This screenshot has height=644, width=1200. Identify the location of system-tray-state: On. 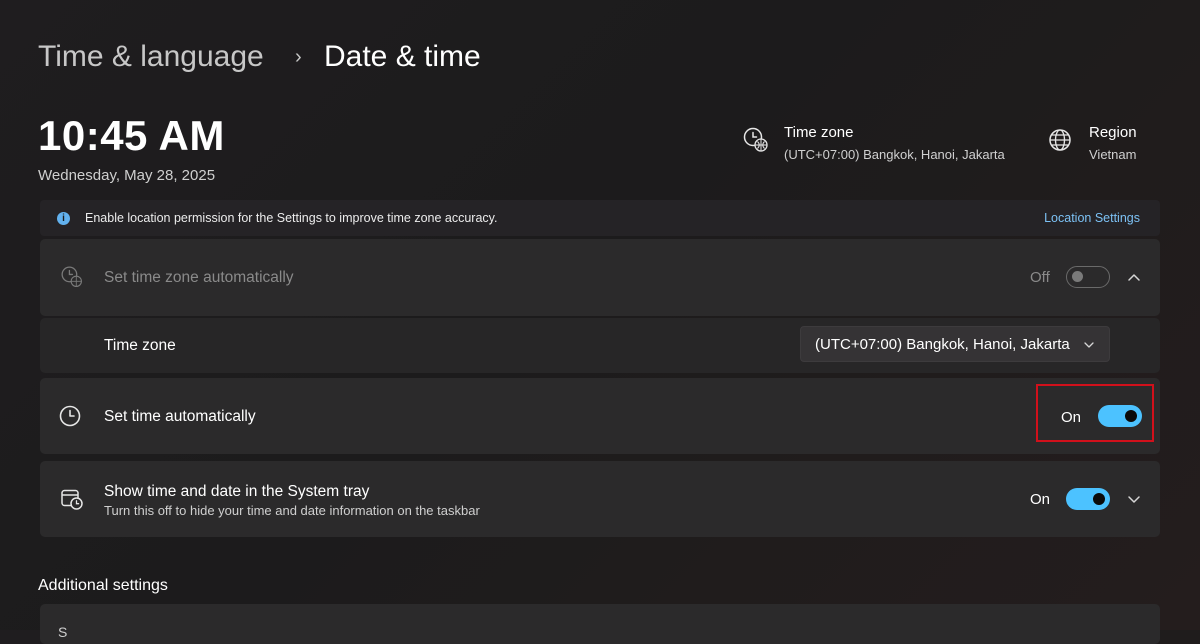
(1040, 499).